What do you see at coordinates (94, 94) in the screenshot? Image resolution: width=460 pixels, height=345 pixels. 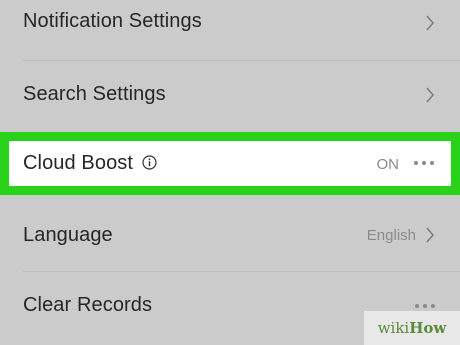 I see `settings-item-label: Search Settings` at bounding box center [94, 94].